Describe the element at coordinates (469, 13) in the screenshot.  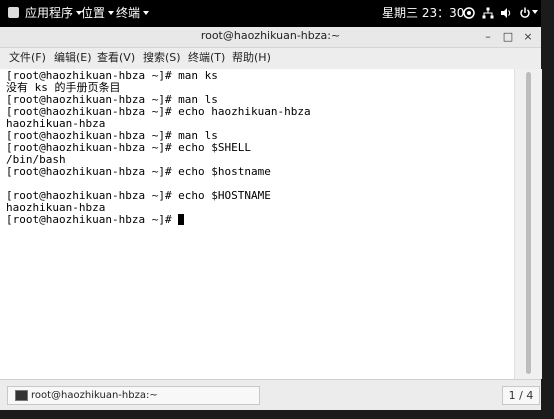
I see `accessibility-icon` at that location.